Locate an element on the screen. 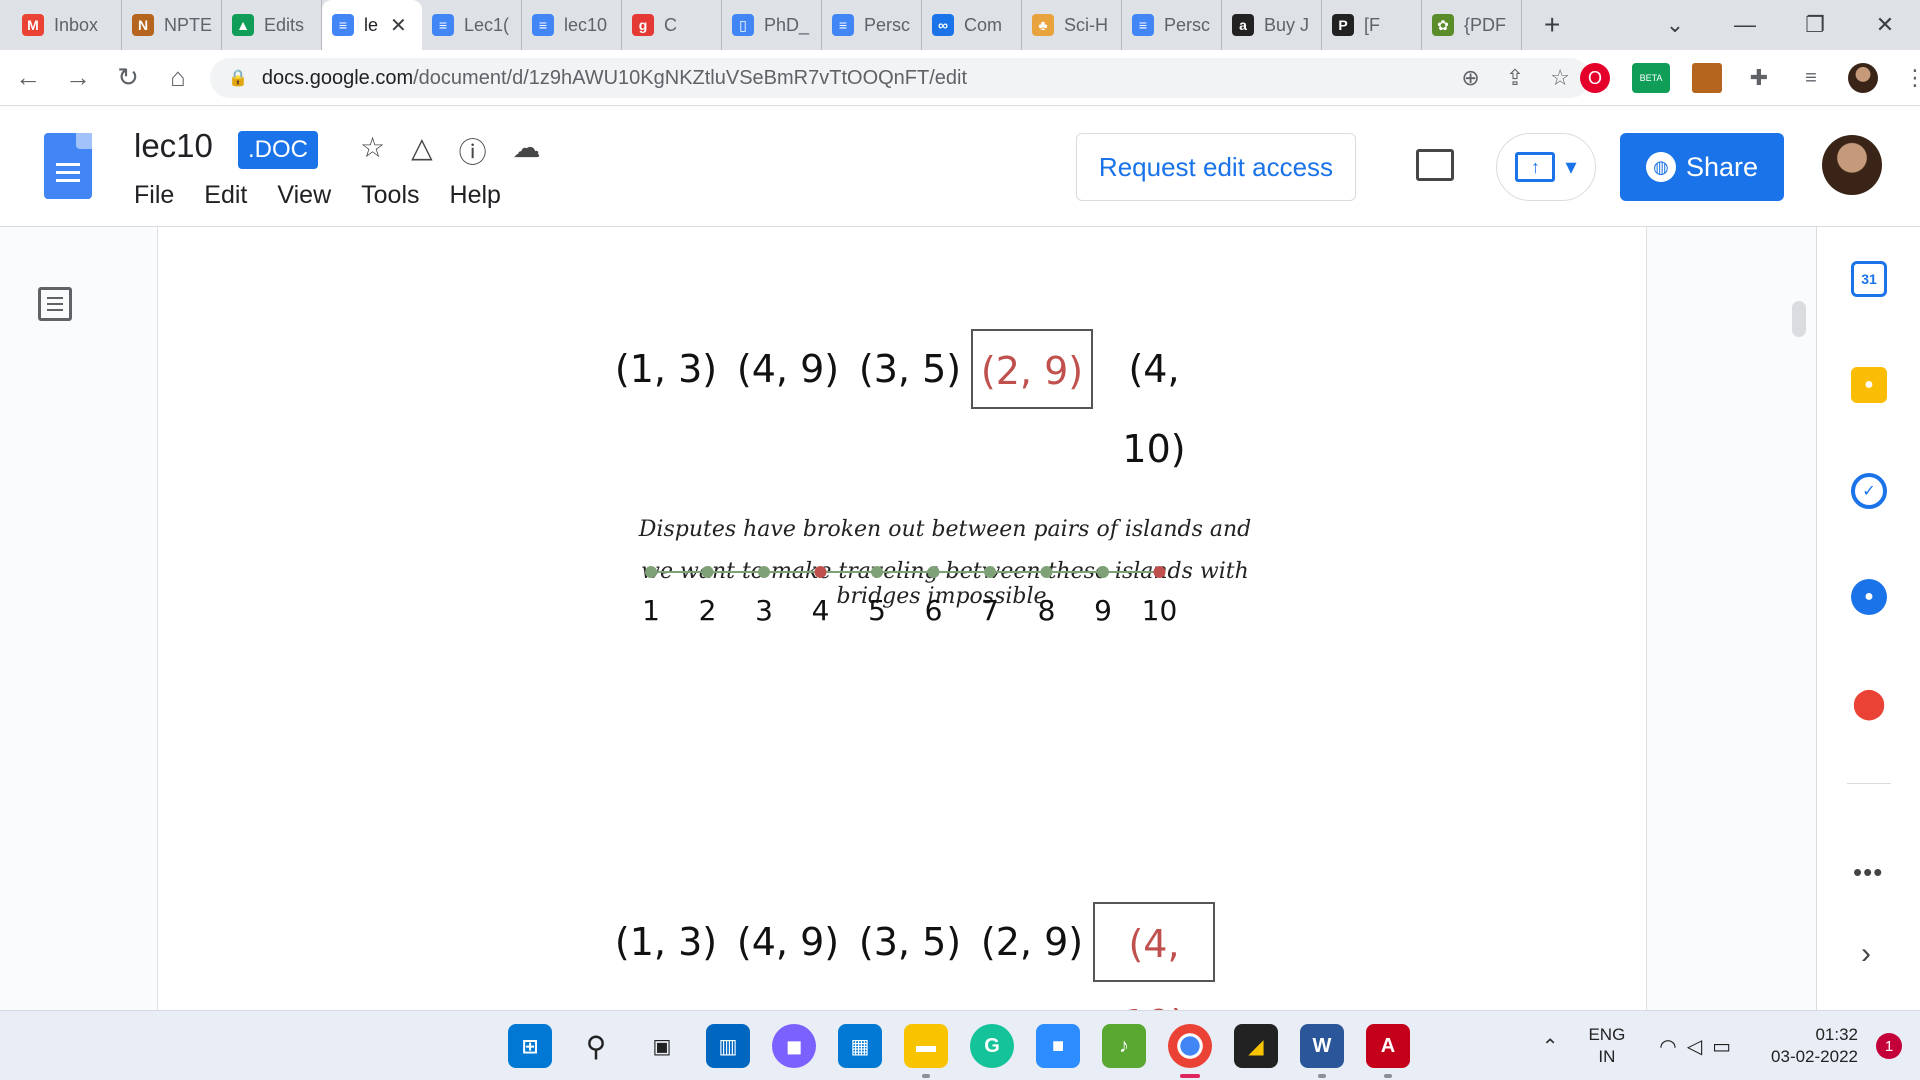 The image size is (1920, 1080). profile-avatar-icon is located at coordinates (1863, 78).